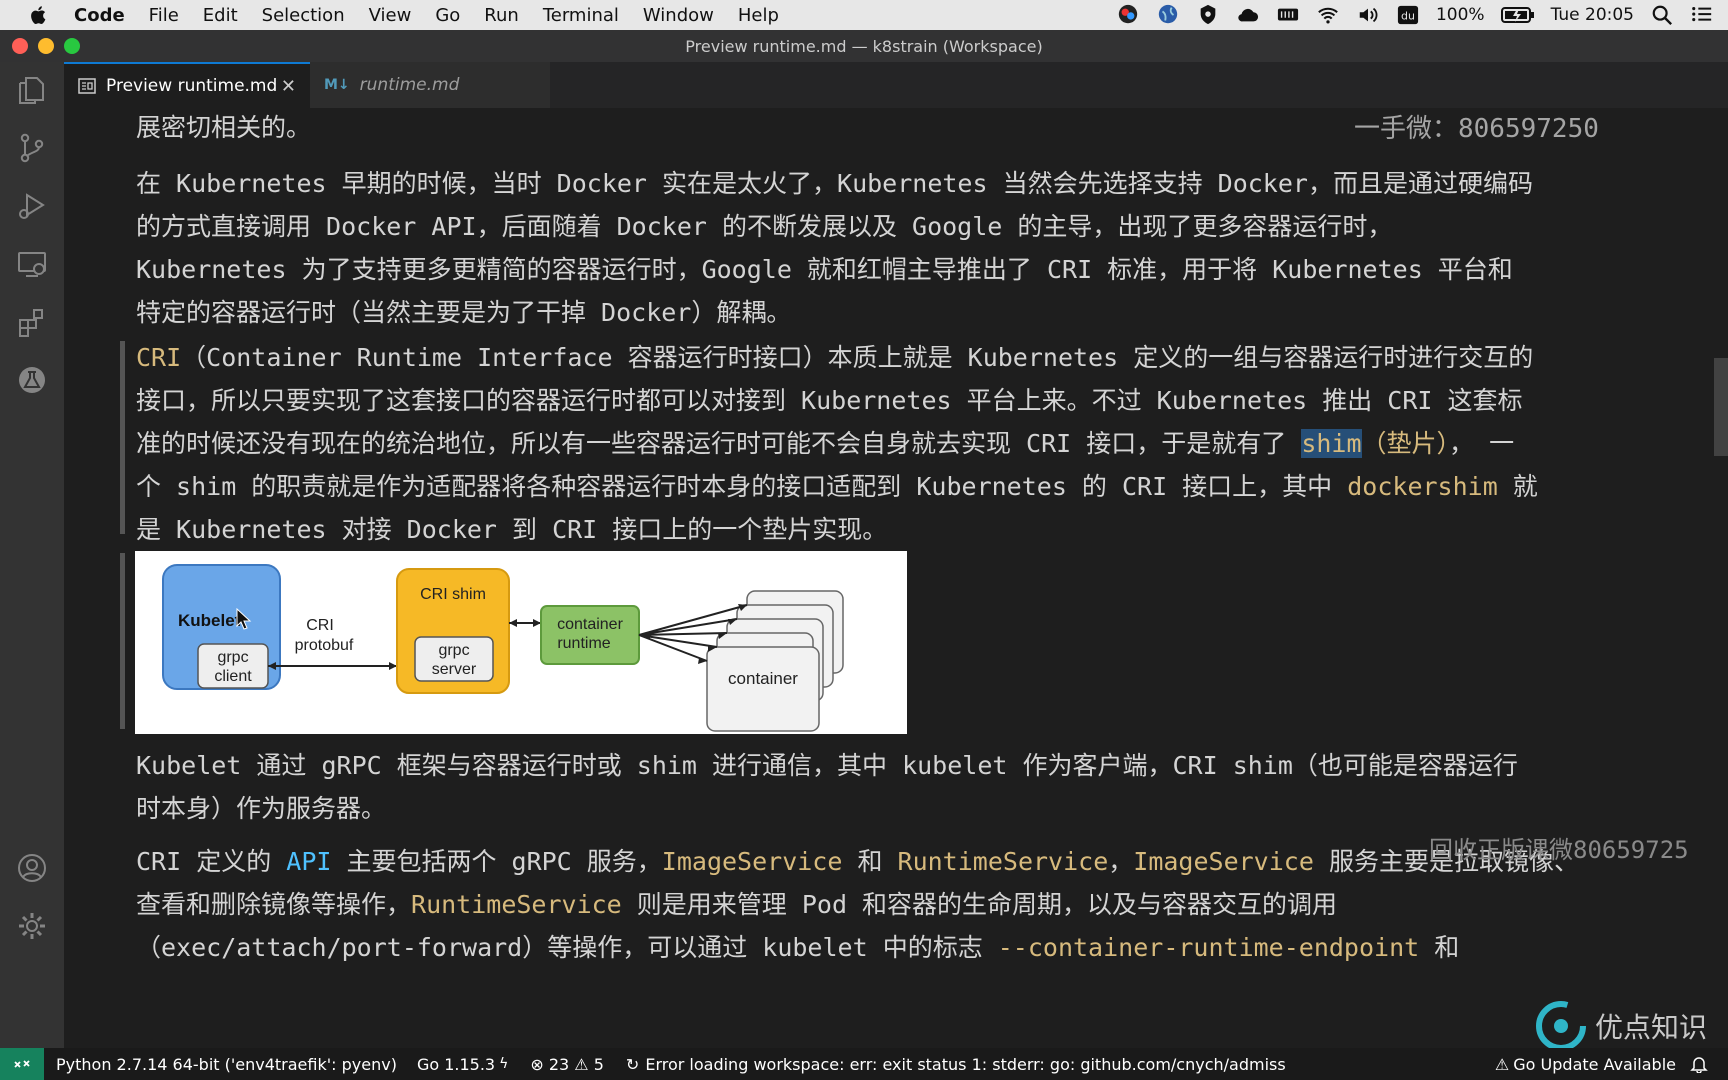 The height and width of the screenshot is (1080, 1728). I want to click on tab-preview-runtime: Preview runtime.md ✕, so click(187, 85).